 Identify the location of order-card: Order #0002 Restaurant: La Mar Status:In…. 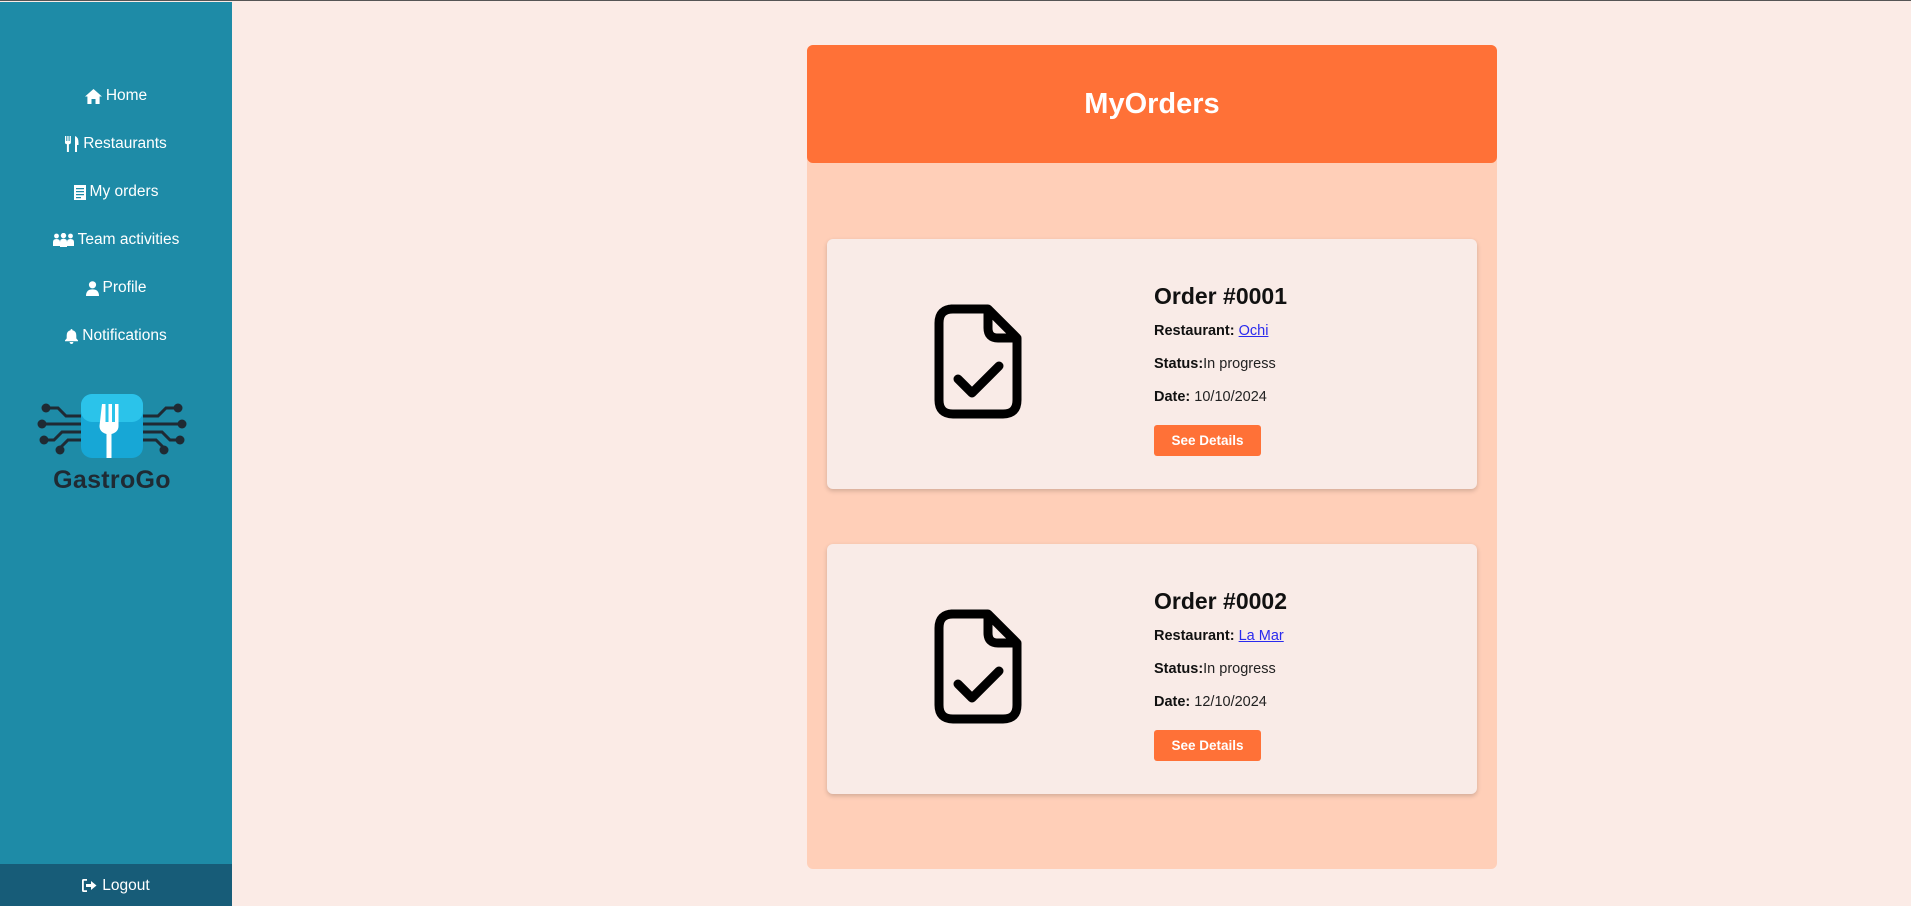
(1152, 669).